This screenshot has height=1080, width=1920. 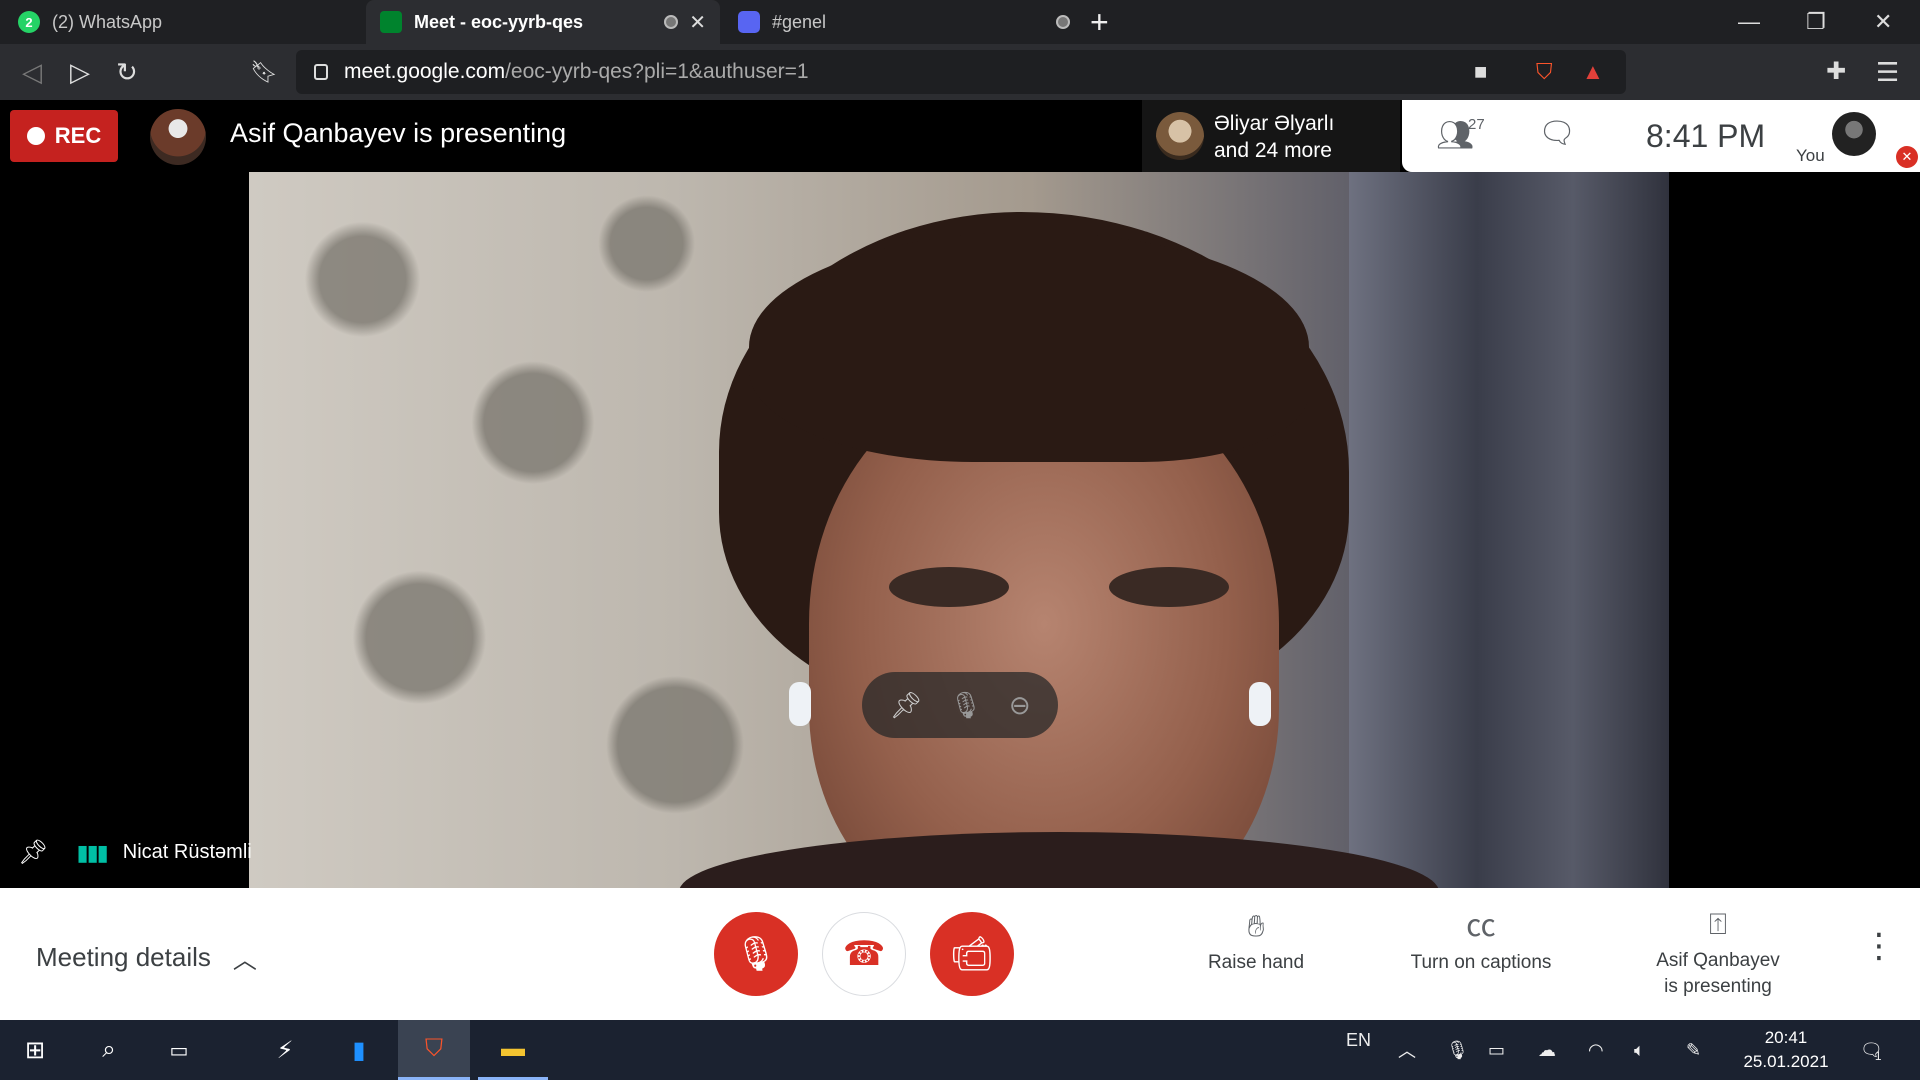 I want to click on other-participants-tile: Əliyar Əlyarlı and 24 more, so click(x=1271, y=136).